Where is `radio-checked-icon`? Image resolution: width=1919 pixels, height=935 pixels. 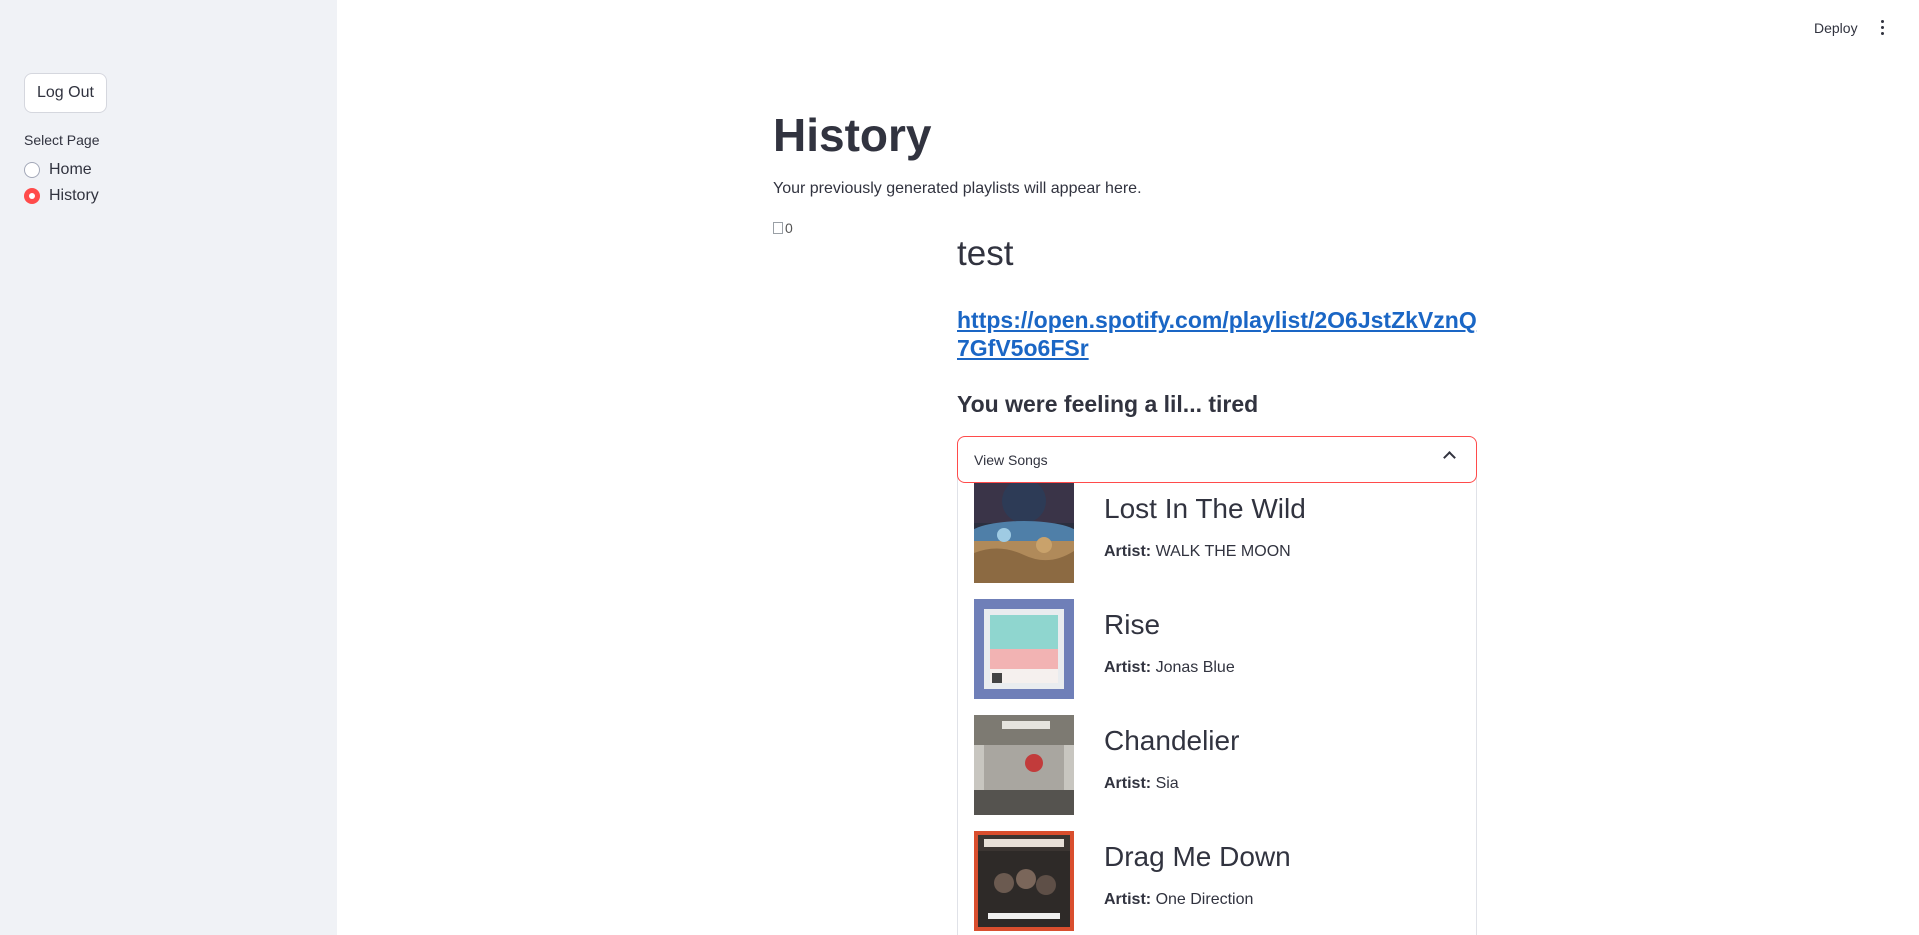 radio-checked-icon is located at coordinates (32, 196).